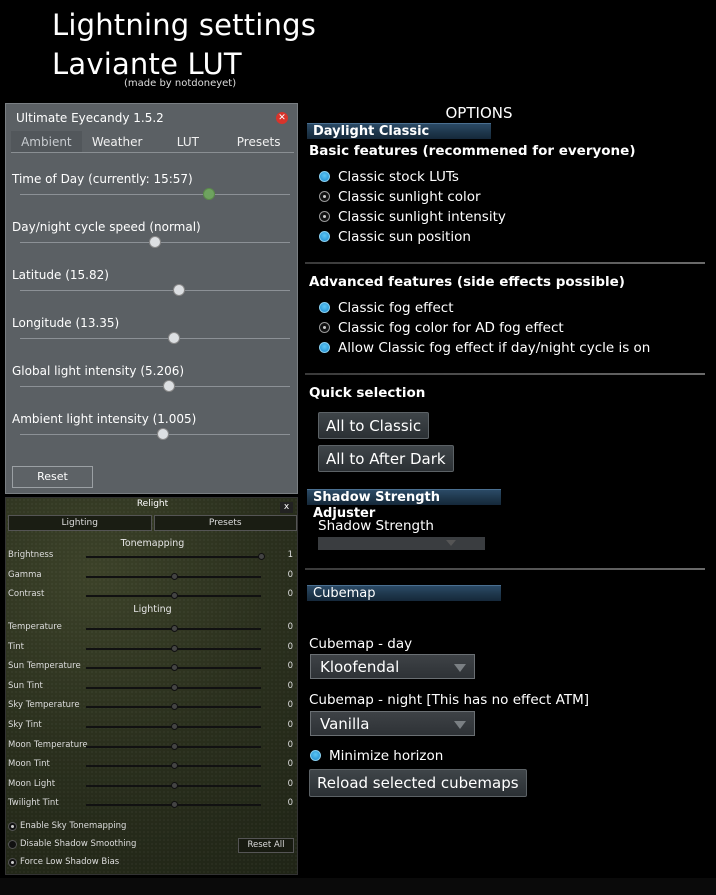  Describe the element at coordinates (392, 723) in the screenshot. I see `cubemap-night-dropdown: Vanilla` at that location.